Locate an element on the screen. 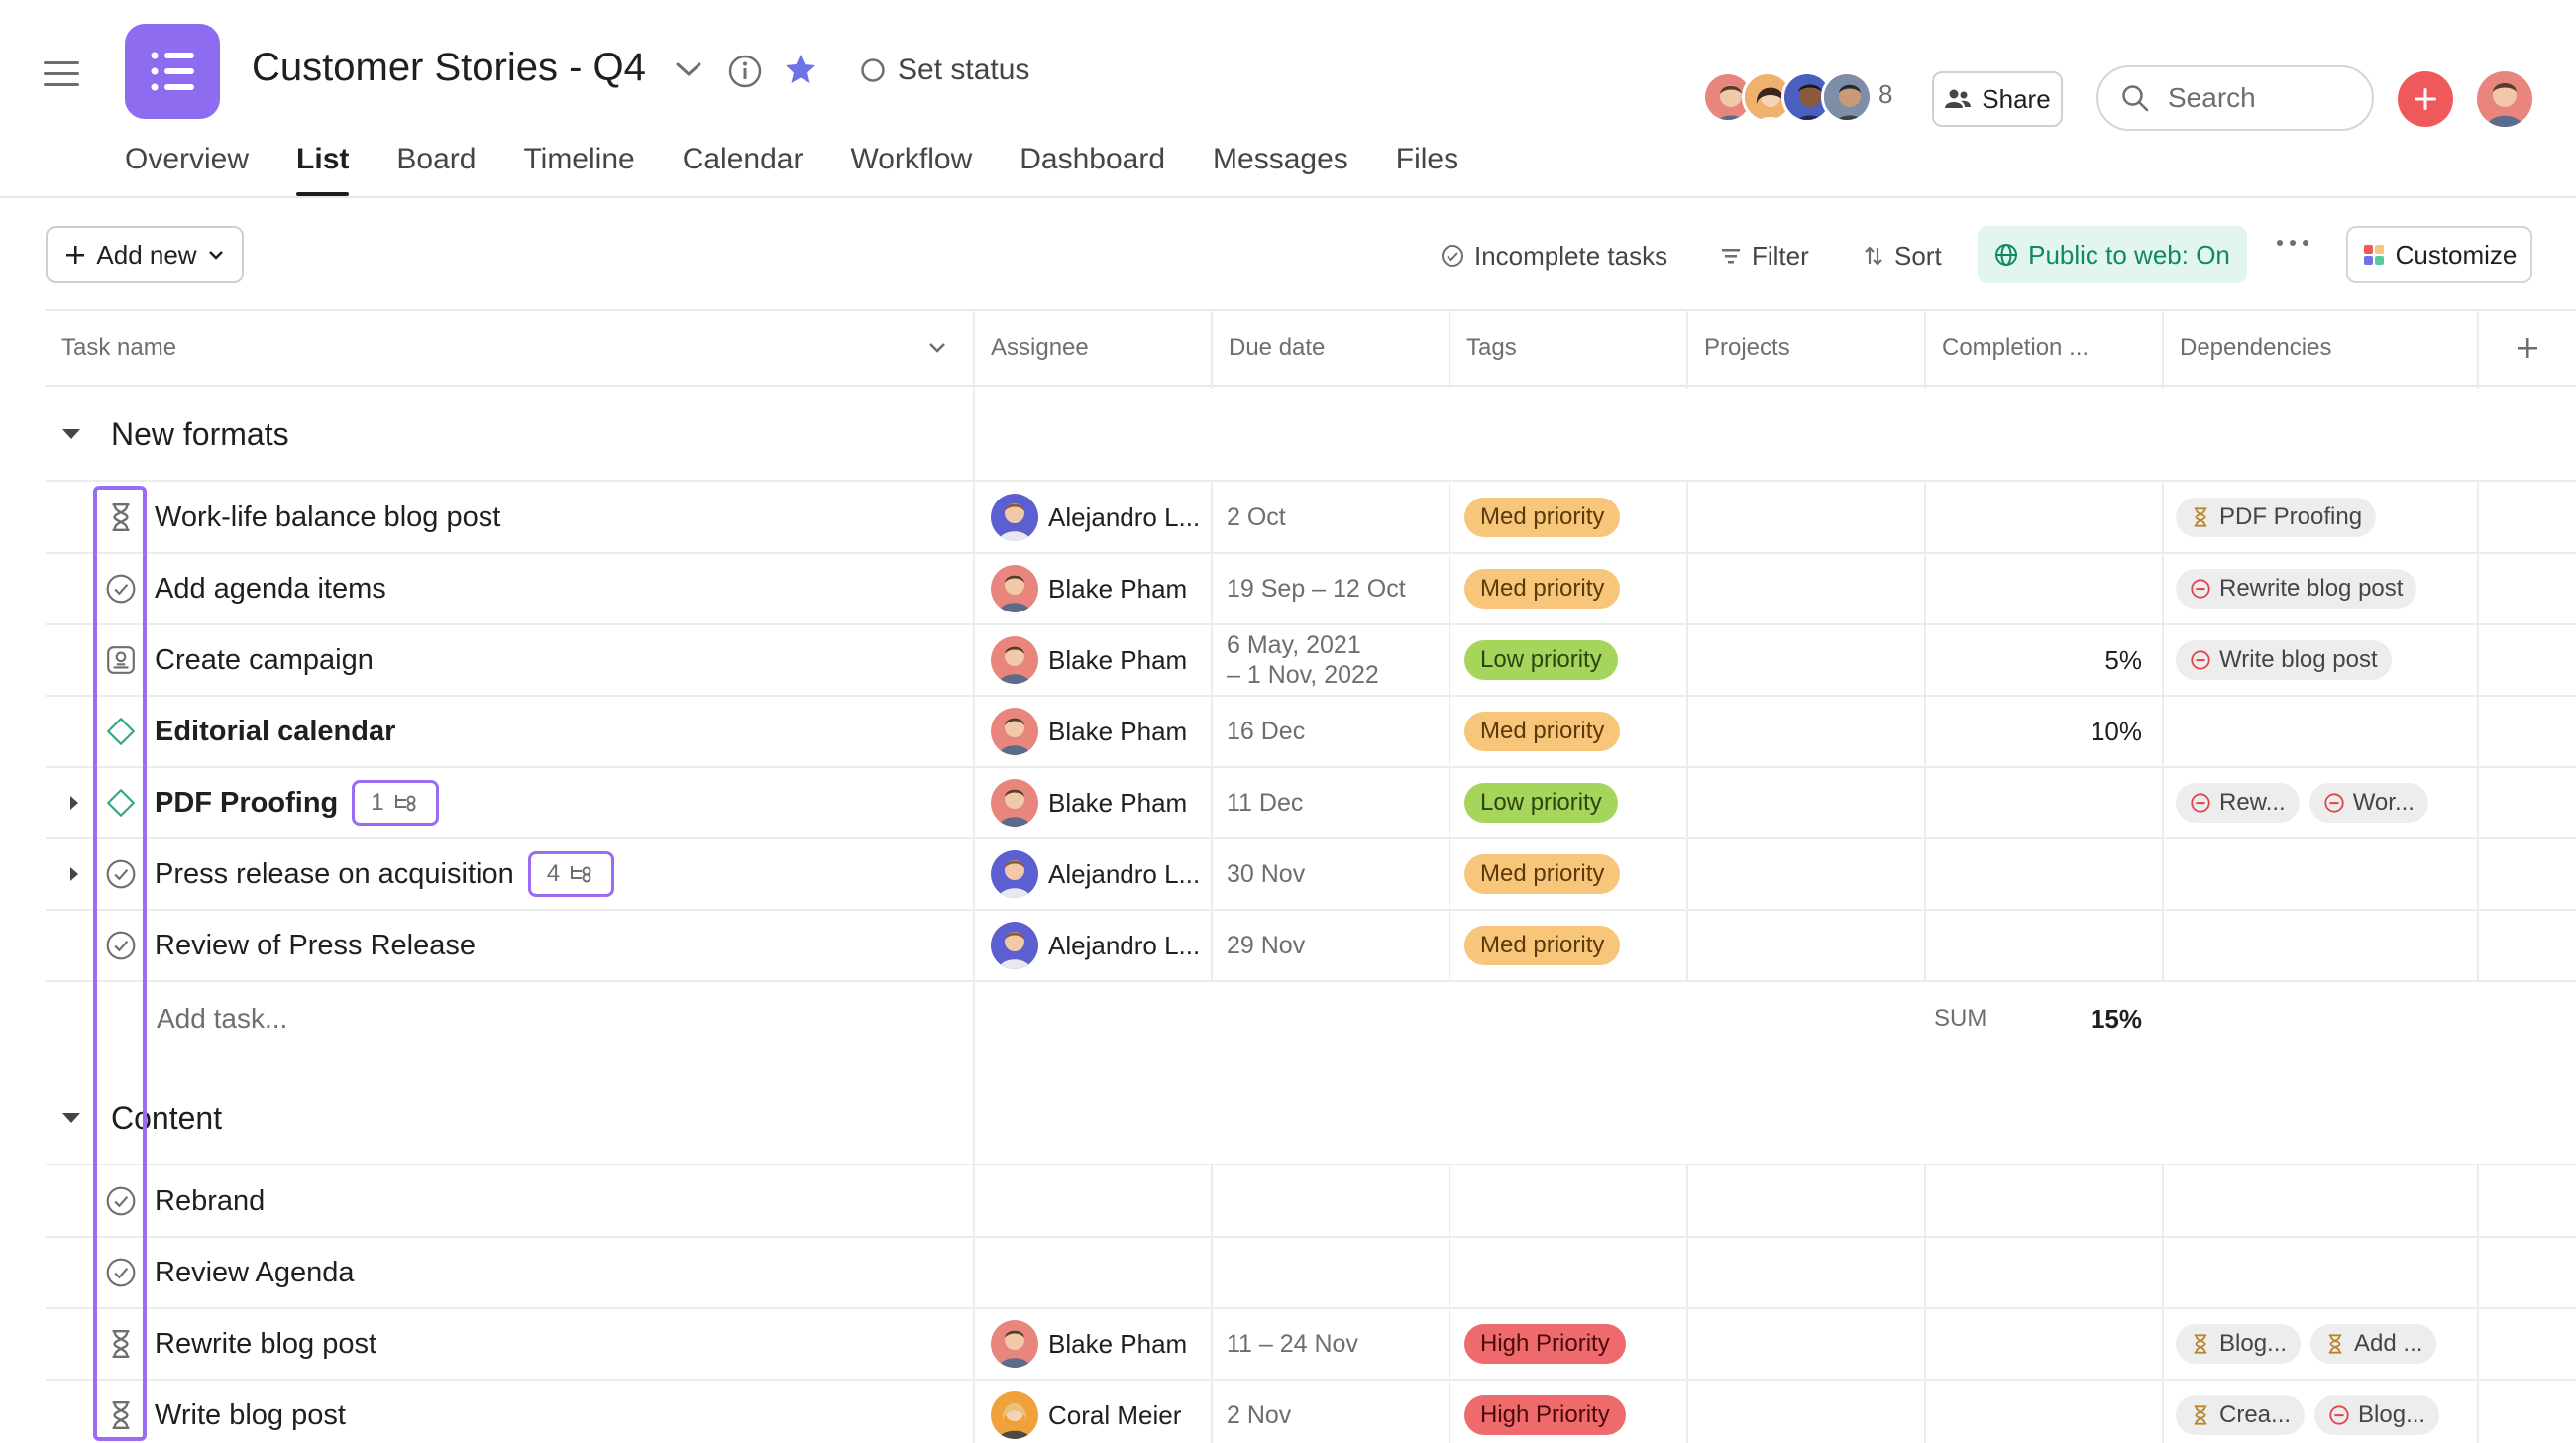 The width and height of the screenshot is (2576, 1443). public-to-web-button: Public to web: On is located at coordinates (2112, 254).